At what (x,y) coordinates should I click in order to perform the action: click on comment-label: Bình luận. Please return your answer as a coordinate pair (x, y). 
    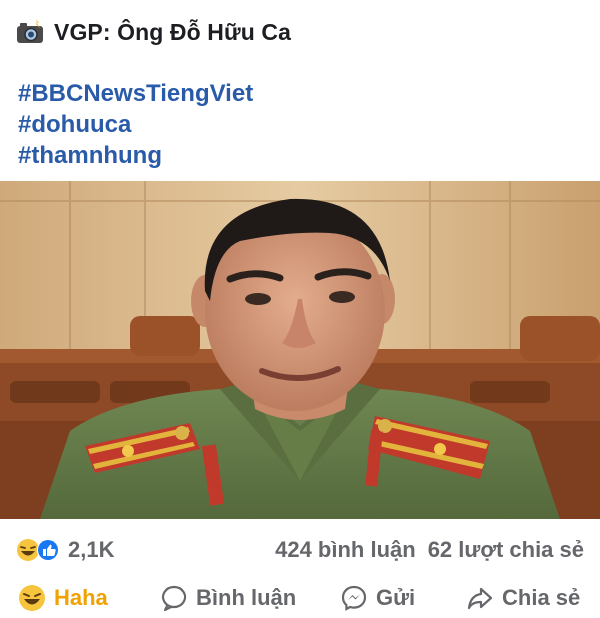
    Looking at the image, I should click on (246, 597).